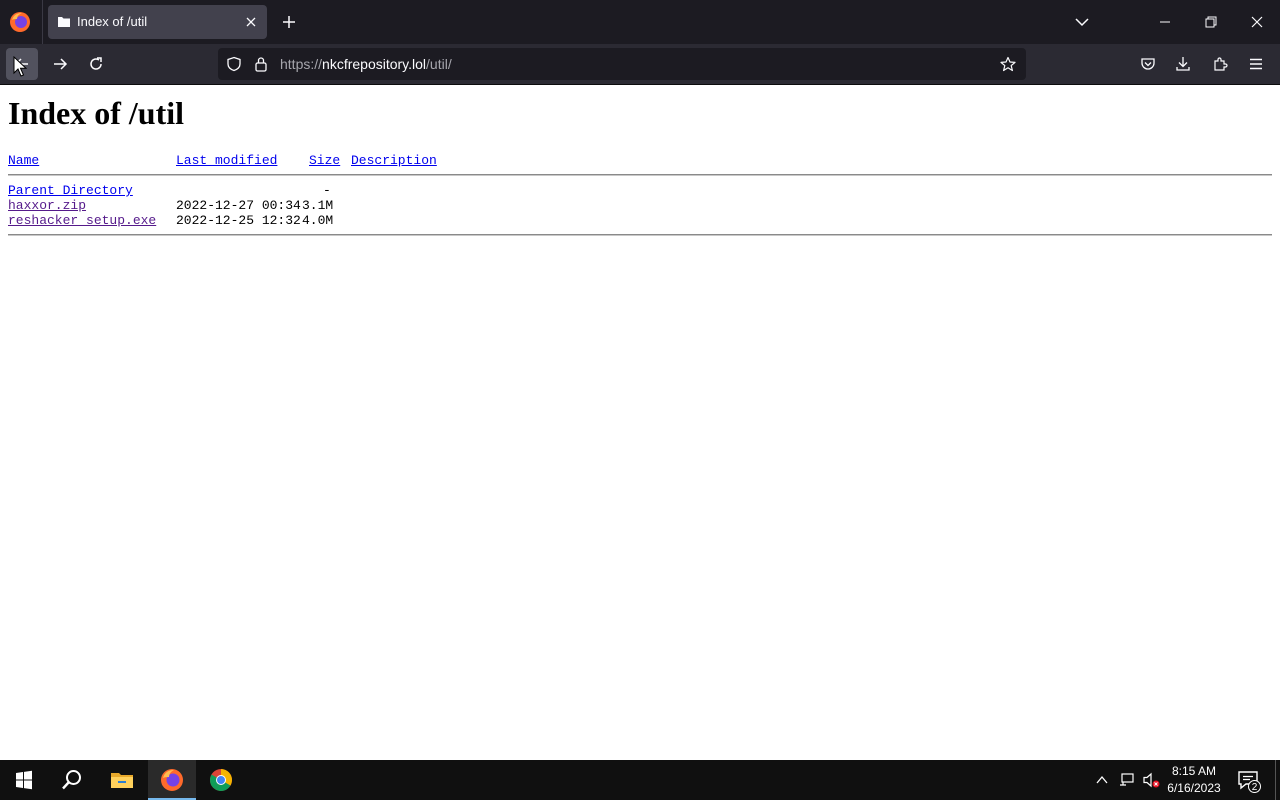 This screenshot has height=800, width=1280. What do you see at coordinates (318, 220) in the screenshot?
I see `row-size: 4.0M` at bounding box center [318, 220].